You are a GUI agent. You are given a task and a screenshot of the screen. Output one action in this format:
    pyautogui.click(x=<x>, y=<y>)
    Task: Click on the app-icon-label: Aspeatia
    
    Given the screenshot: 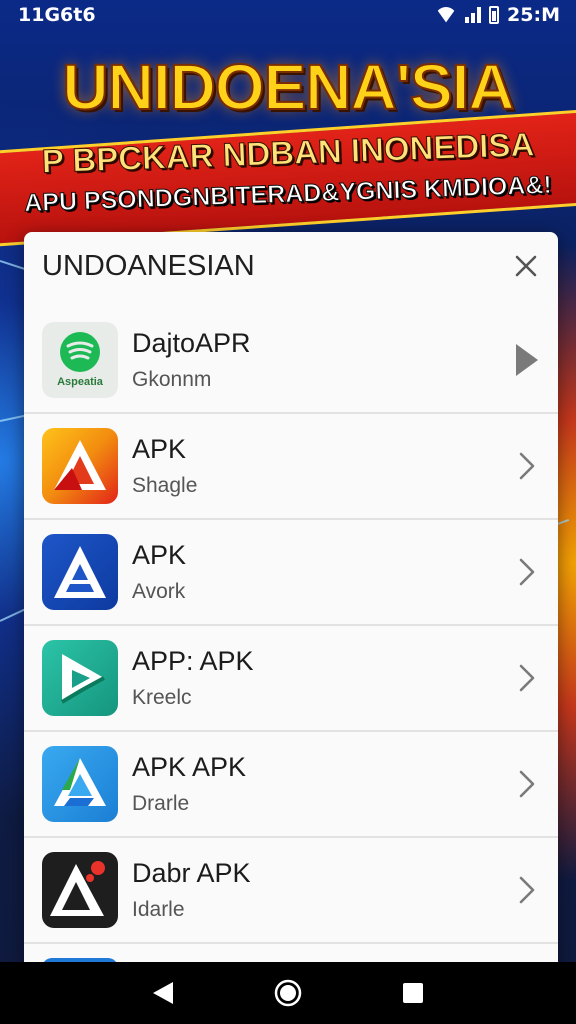 What is the action you would take?
    pyautogui.click(x=80, y=382)
    